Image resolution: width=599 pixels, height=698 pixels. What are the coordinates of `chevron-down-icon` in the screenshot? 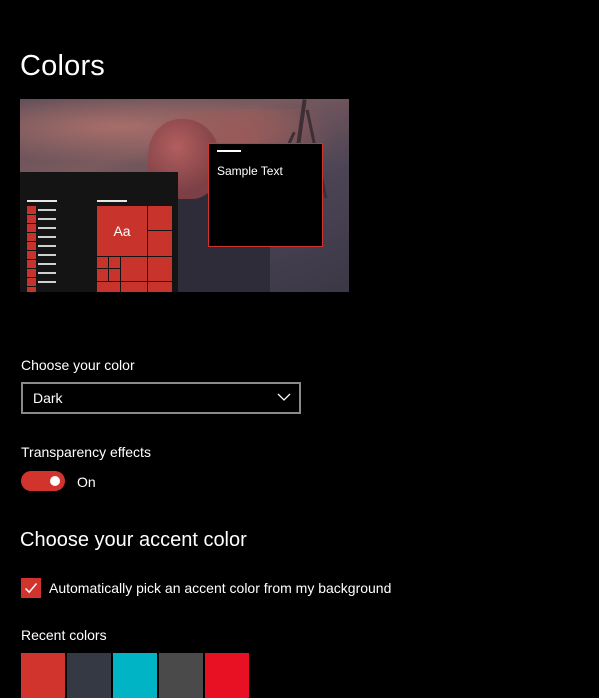 It's located at (284, 397).